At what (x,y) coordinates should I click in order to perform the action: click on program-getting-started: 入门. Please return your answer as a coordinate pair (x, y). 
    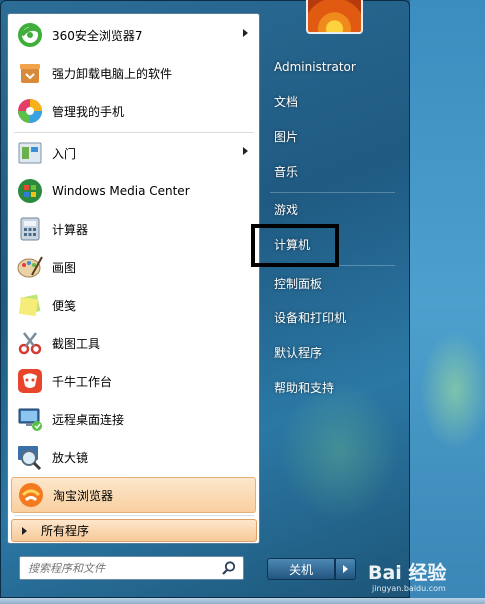
    Looking at the image, I should click on (133, 153).